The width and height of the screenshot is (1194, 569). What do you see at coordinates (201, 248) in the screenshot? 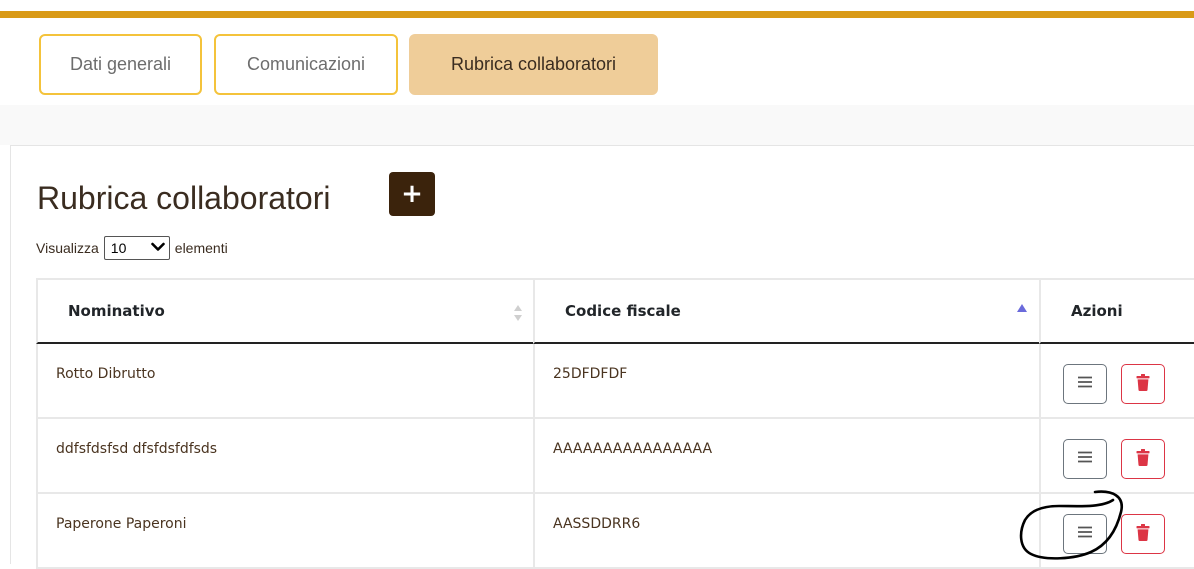
I see `length-suffix: elementi` at bounding box center [201, 248].